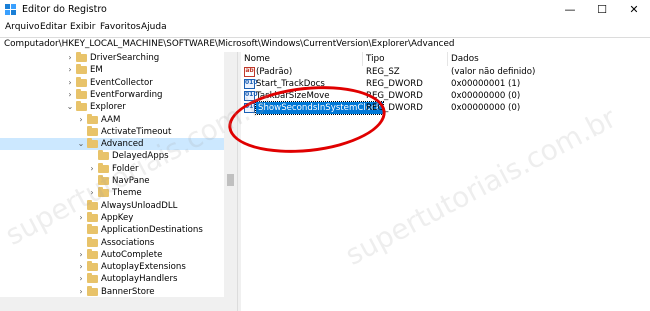  What do you see at coordinates (230, 180) in the screenshot?
I see `tree-scroll-thumb` at bounding box center [230, 180].